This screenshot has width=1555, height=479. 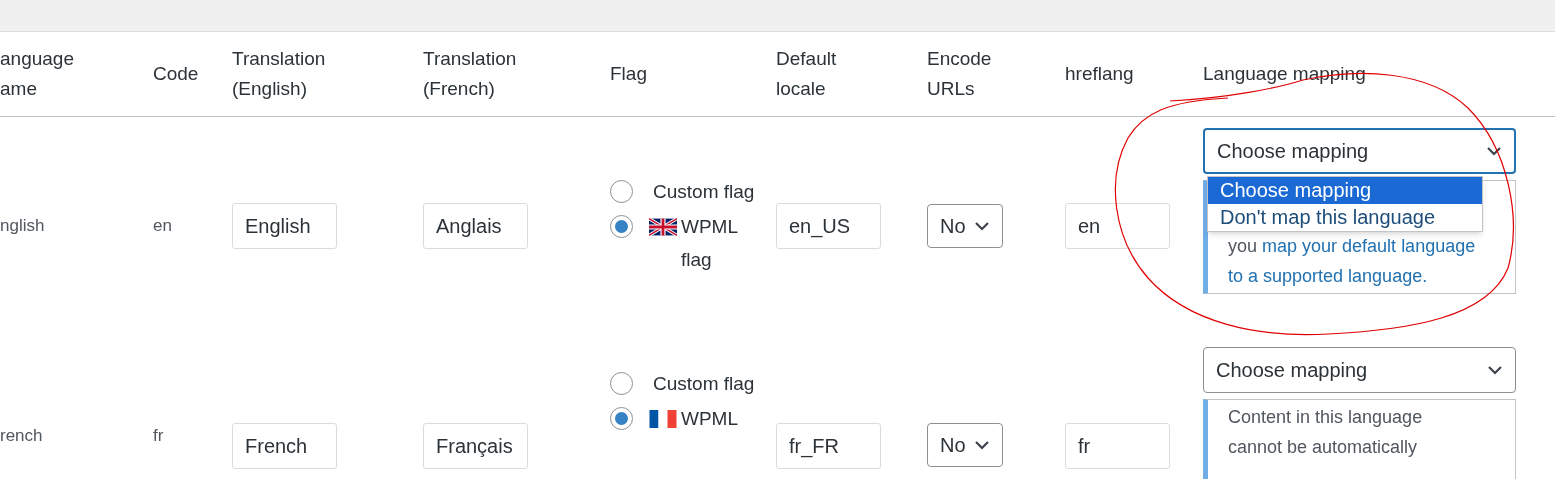 What do you see at coordinates (1328, 276) in the screenshot?
I see `notice-link: to a supported language.` at bounding box center [1328, 276].